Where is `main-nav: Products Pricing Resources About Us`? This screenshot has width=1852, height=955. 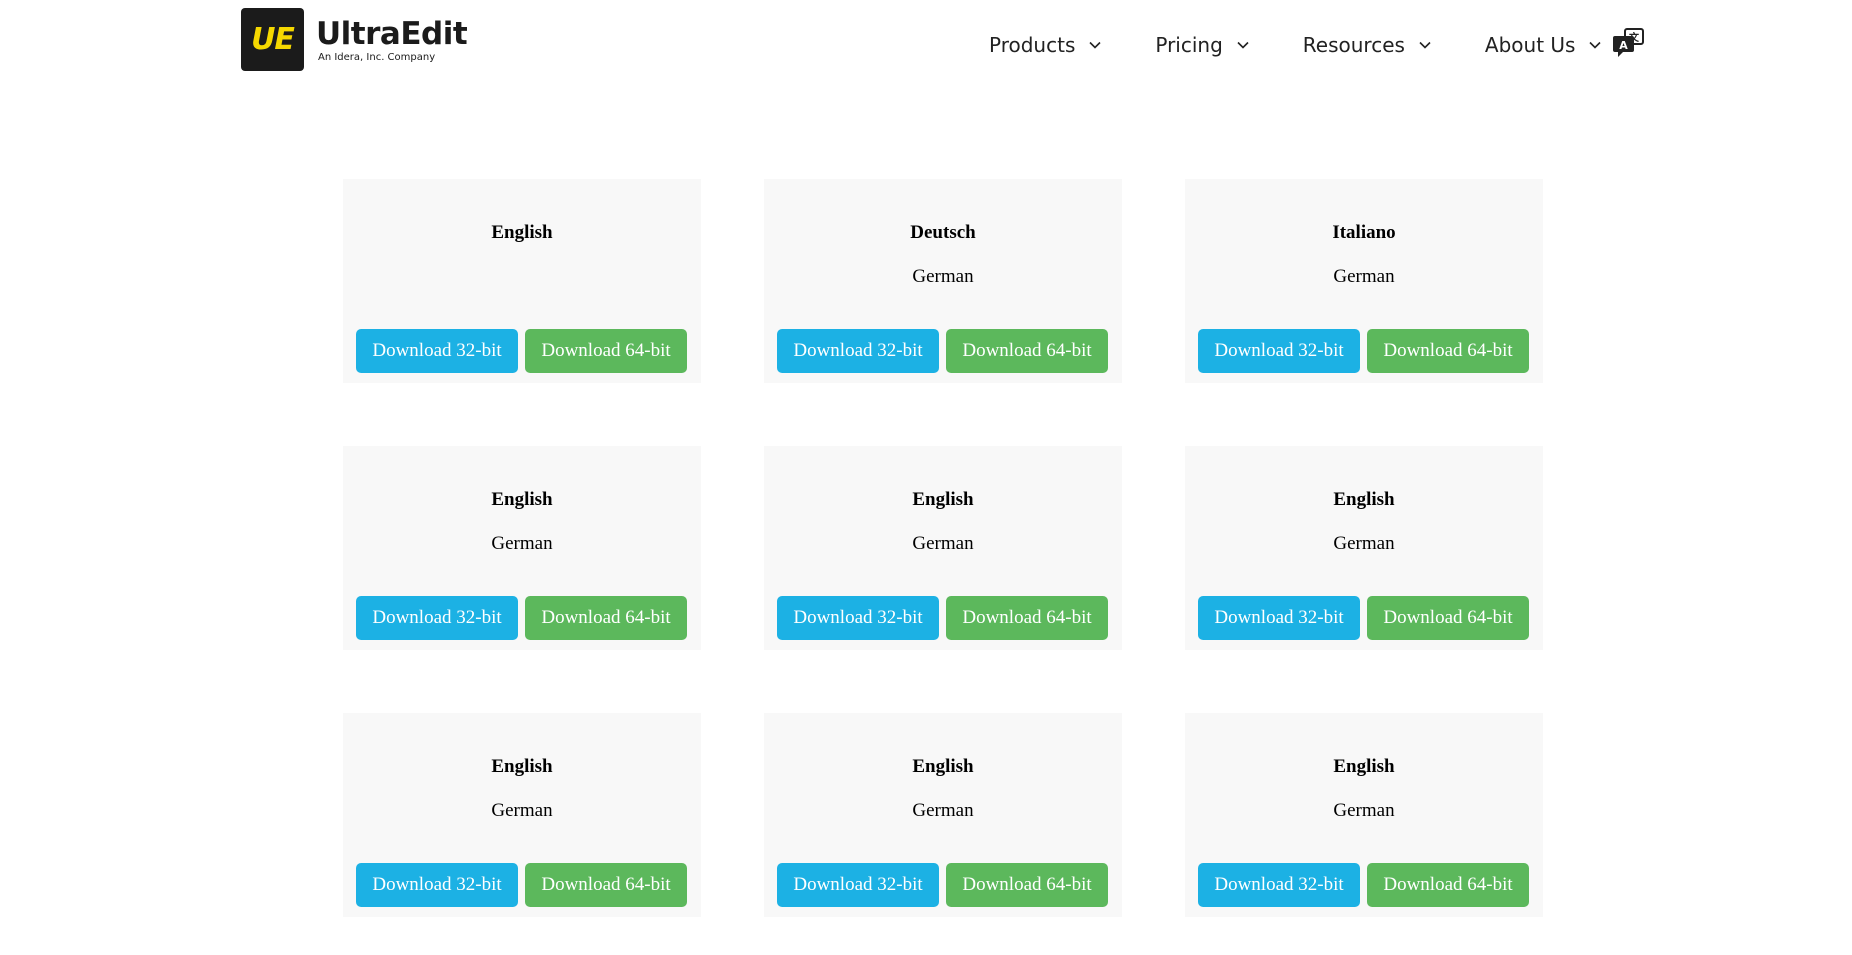
main-nav: Products Pricing Resources About Us is located at coordinates (1322, 45).